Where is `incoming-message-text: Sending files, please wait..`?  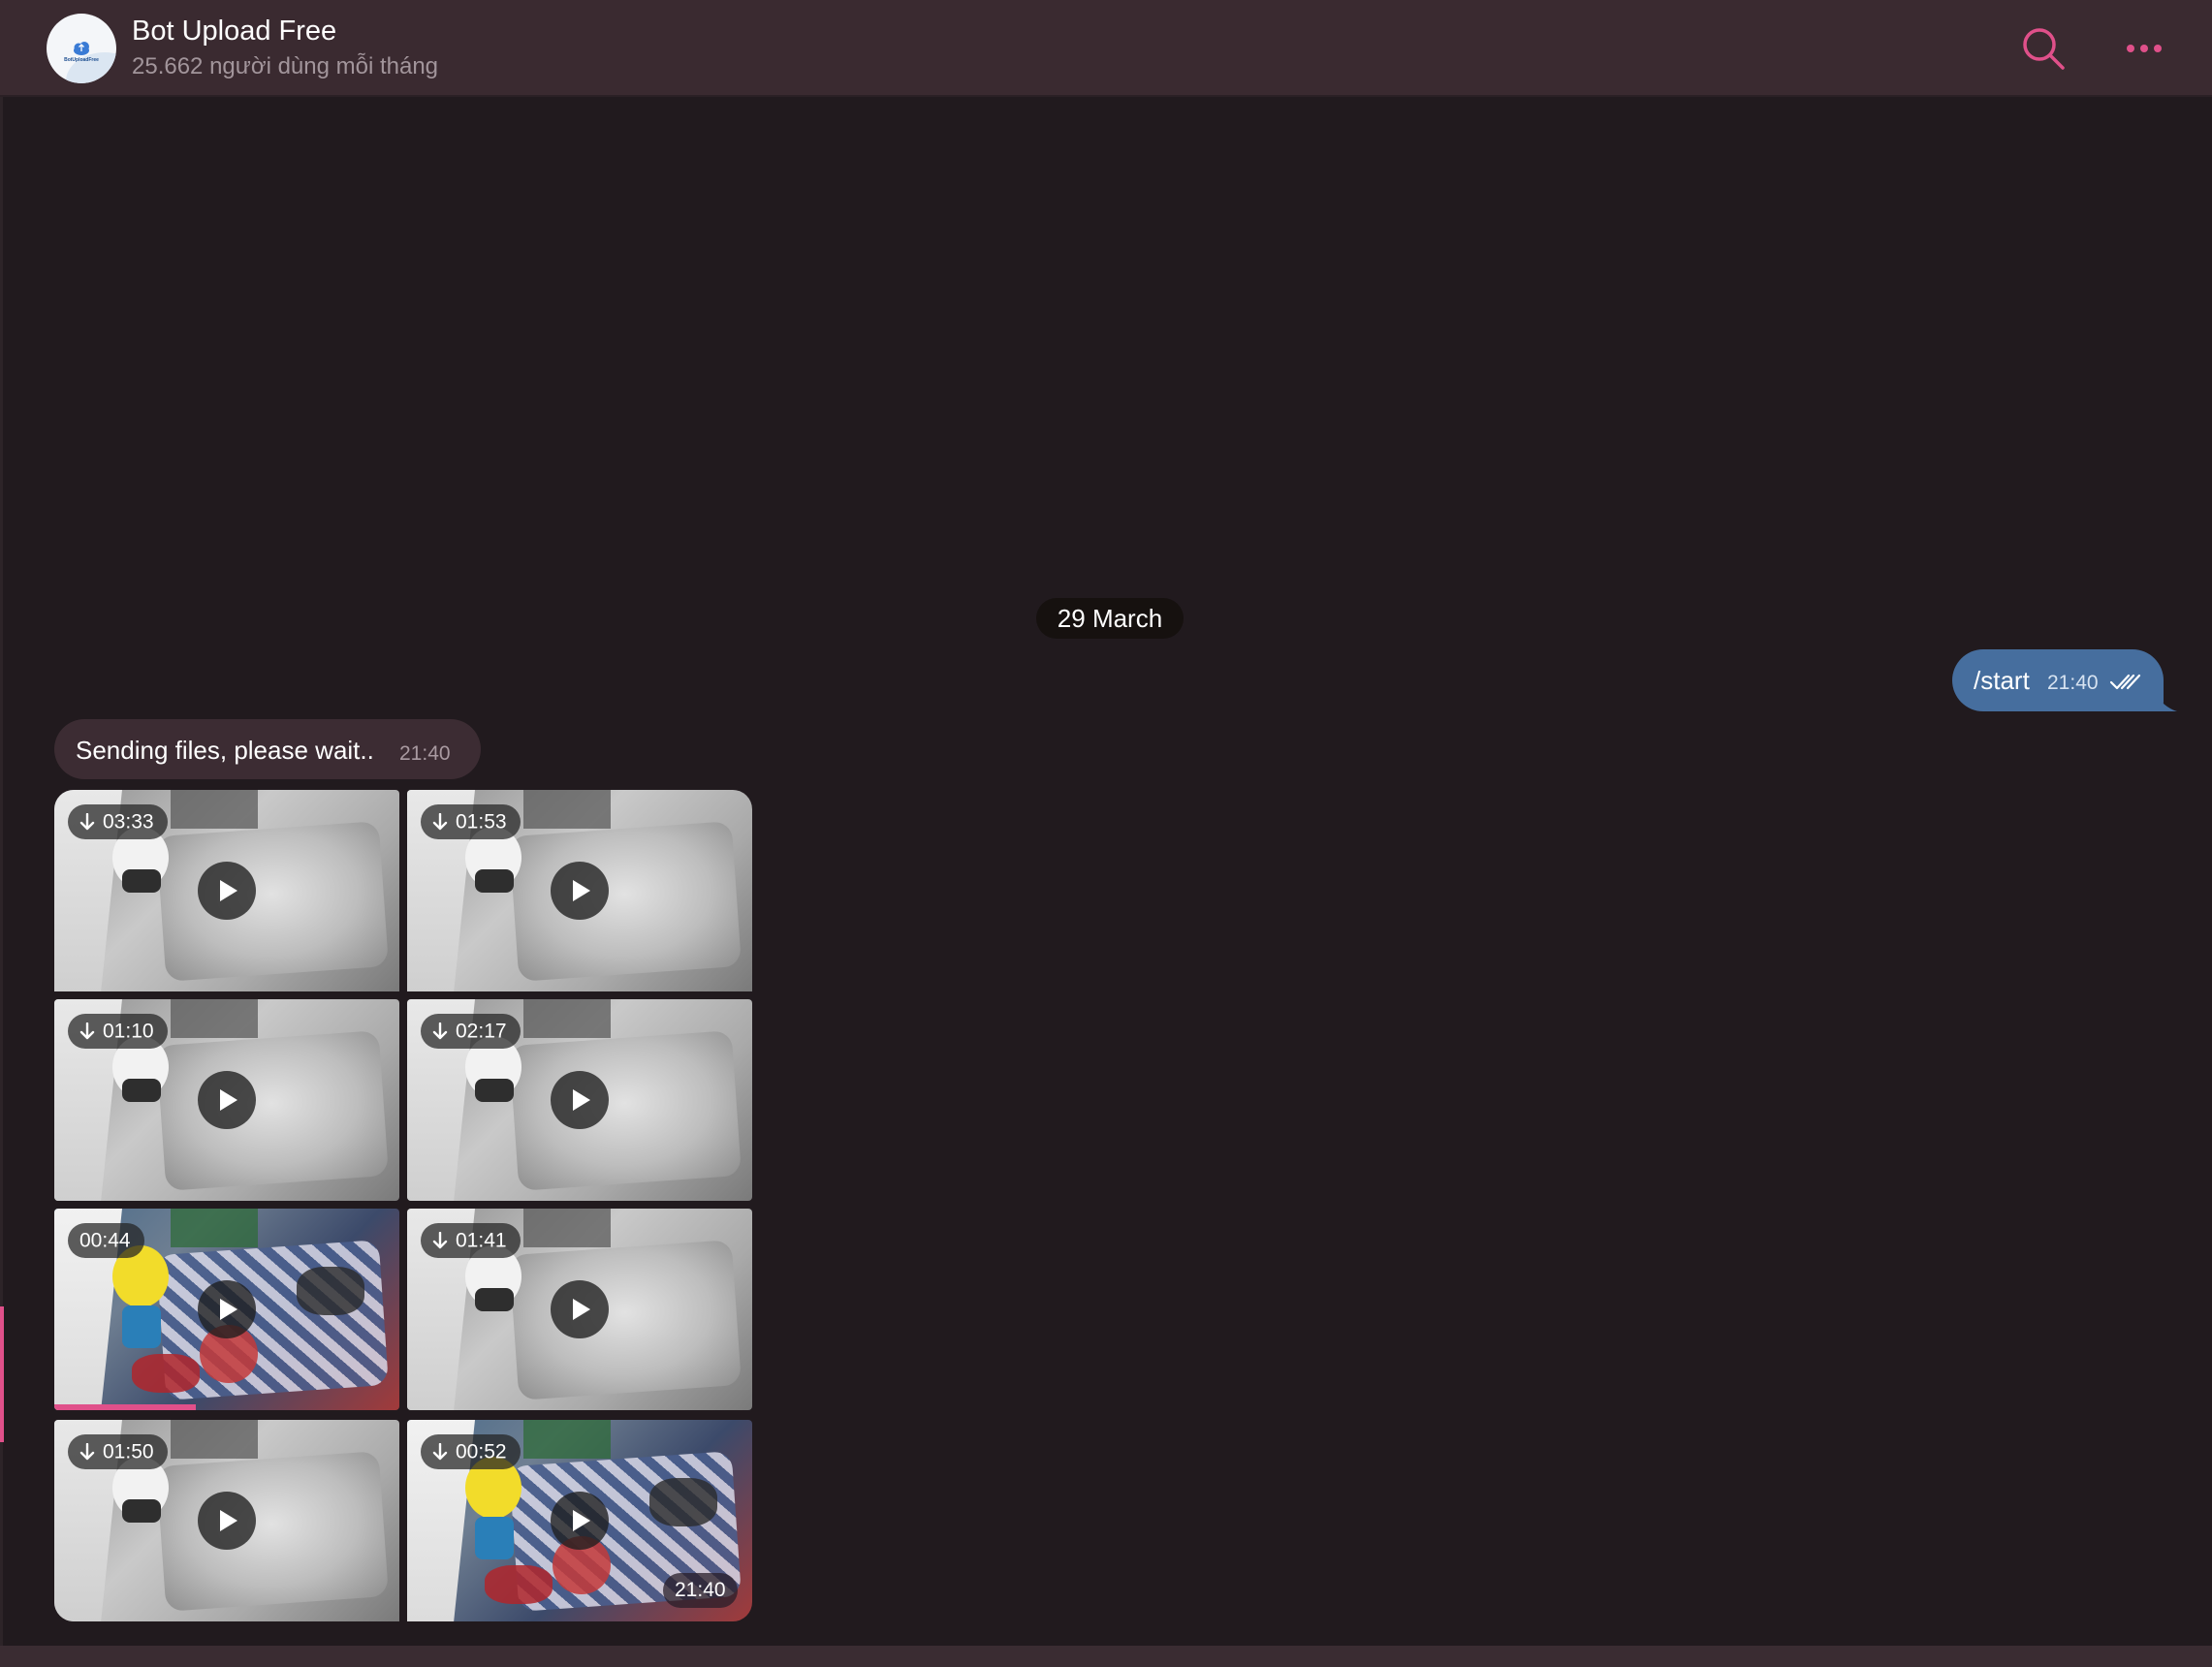
incoming-message-text: Sending files, please wait.. is located at coordinates (225, 750).